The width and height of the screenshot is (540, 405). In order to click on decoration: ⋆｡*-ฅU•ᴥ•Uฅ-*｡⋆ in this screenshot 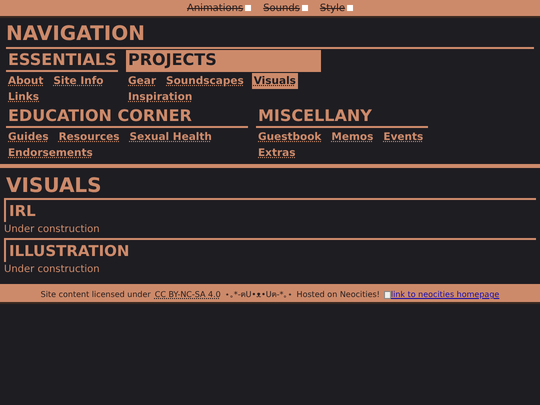, I will do `click(258, 295)`.